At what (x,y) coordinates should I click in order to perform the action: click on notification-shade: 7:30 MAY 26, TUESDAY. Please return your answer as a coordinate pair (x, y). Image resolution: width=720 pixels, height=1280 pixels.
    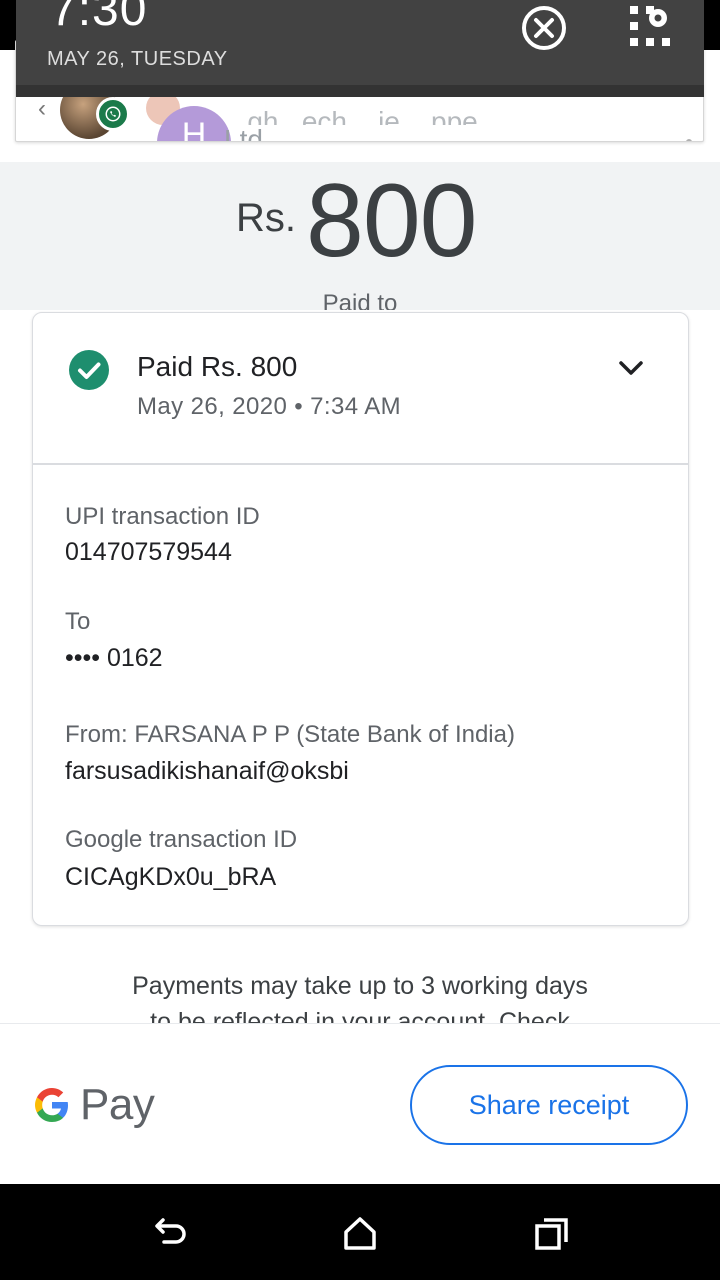
    Looking at the image, I should click on (360, 48).